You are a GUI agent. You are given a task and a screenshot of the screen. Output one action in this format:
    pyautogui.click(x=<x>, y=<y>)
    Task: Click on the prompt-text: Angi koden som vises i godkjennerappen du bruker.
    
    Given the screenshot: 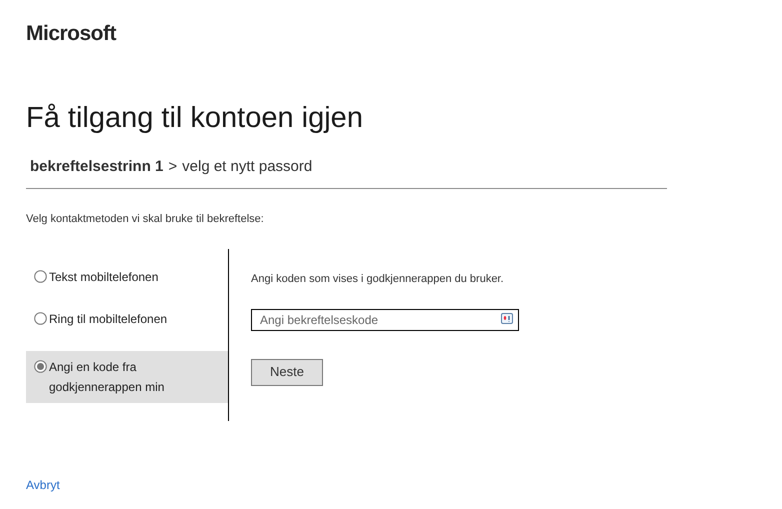 What is the action you would take?
    pyautogui.click(x=377, y=279)
    